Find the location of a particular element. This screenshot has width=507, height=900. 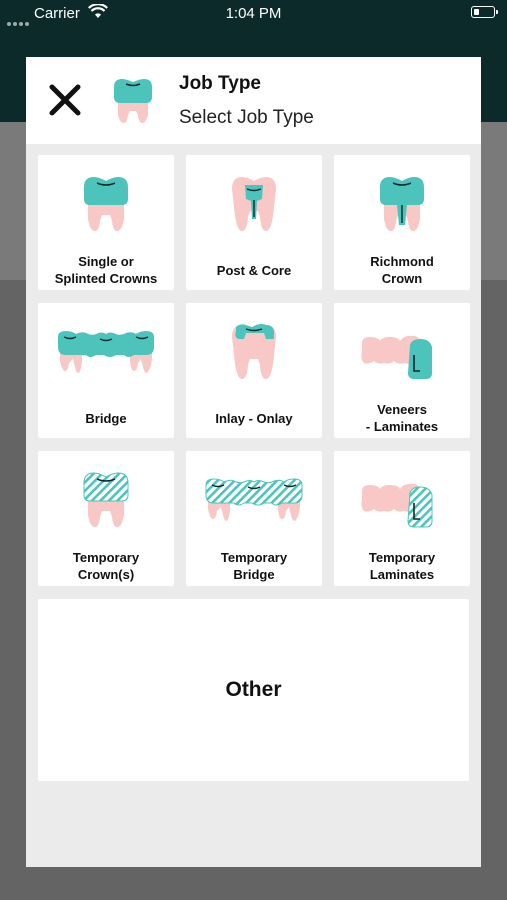

job-type-single-crowns: Single or Splinted Crowns is located at coordinates (106, 222).